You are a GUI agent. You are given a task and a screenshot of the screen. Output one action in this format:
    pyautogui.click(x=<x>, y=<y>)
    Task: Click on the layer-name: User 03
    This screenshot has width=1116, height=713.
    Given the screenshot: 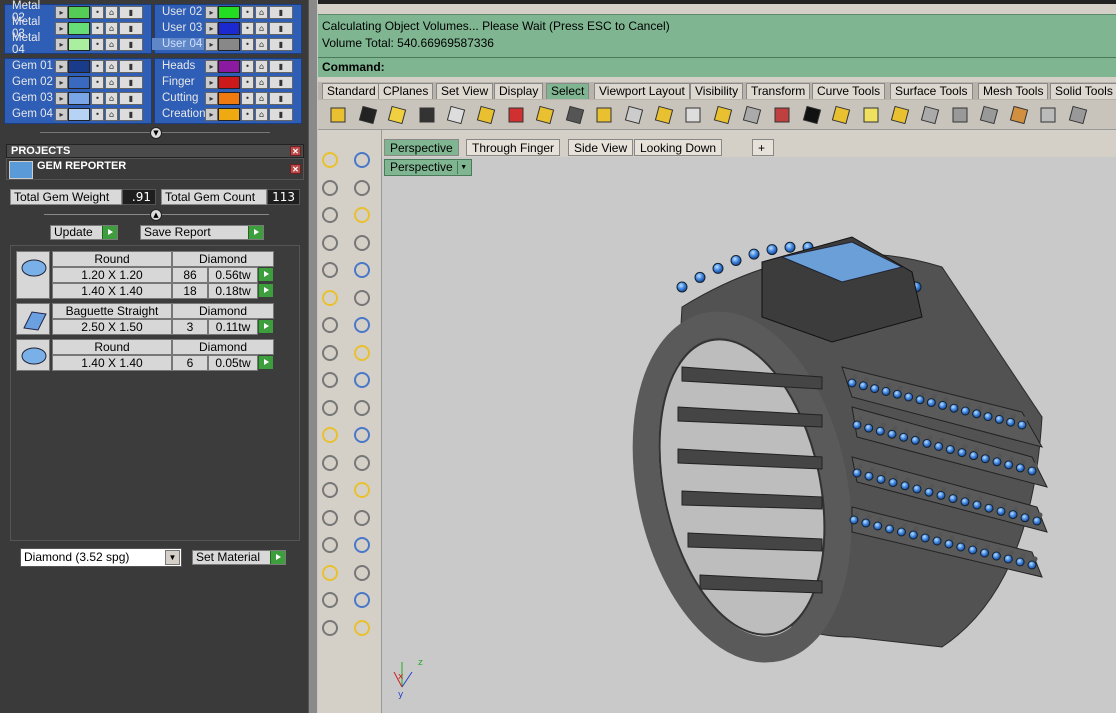 What is the action you would take?
    pyautogui.click(x=178, y=28)
    